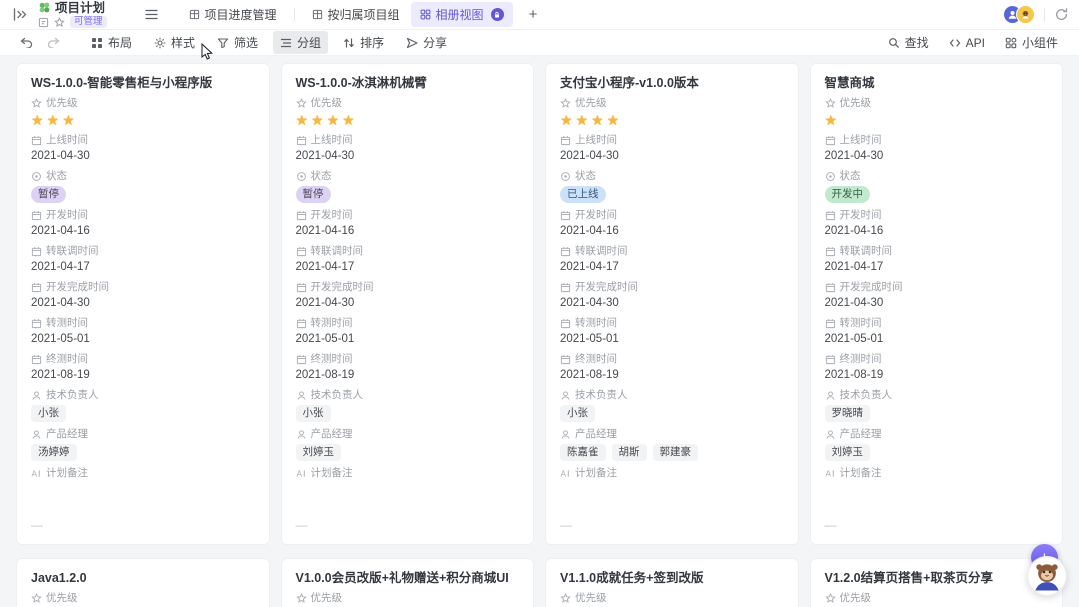  What do you see at coordinates (936, 582) in the screenshot?
I see `record-card: V1.2.0结算页搭售+取茶页分享优先级★★上线时间2021-04-30` at bounding box center [936, 582].